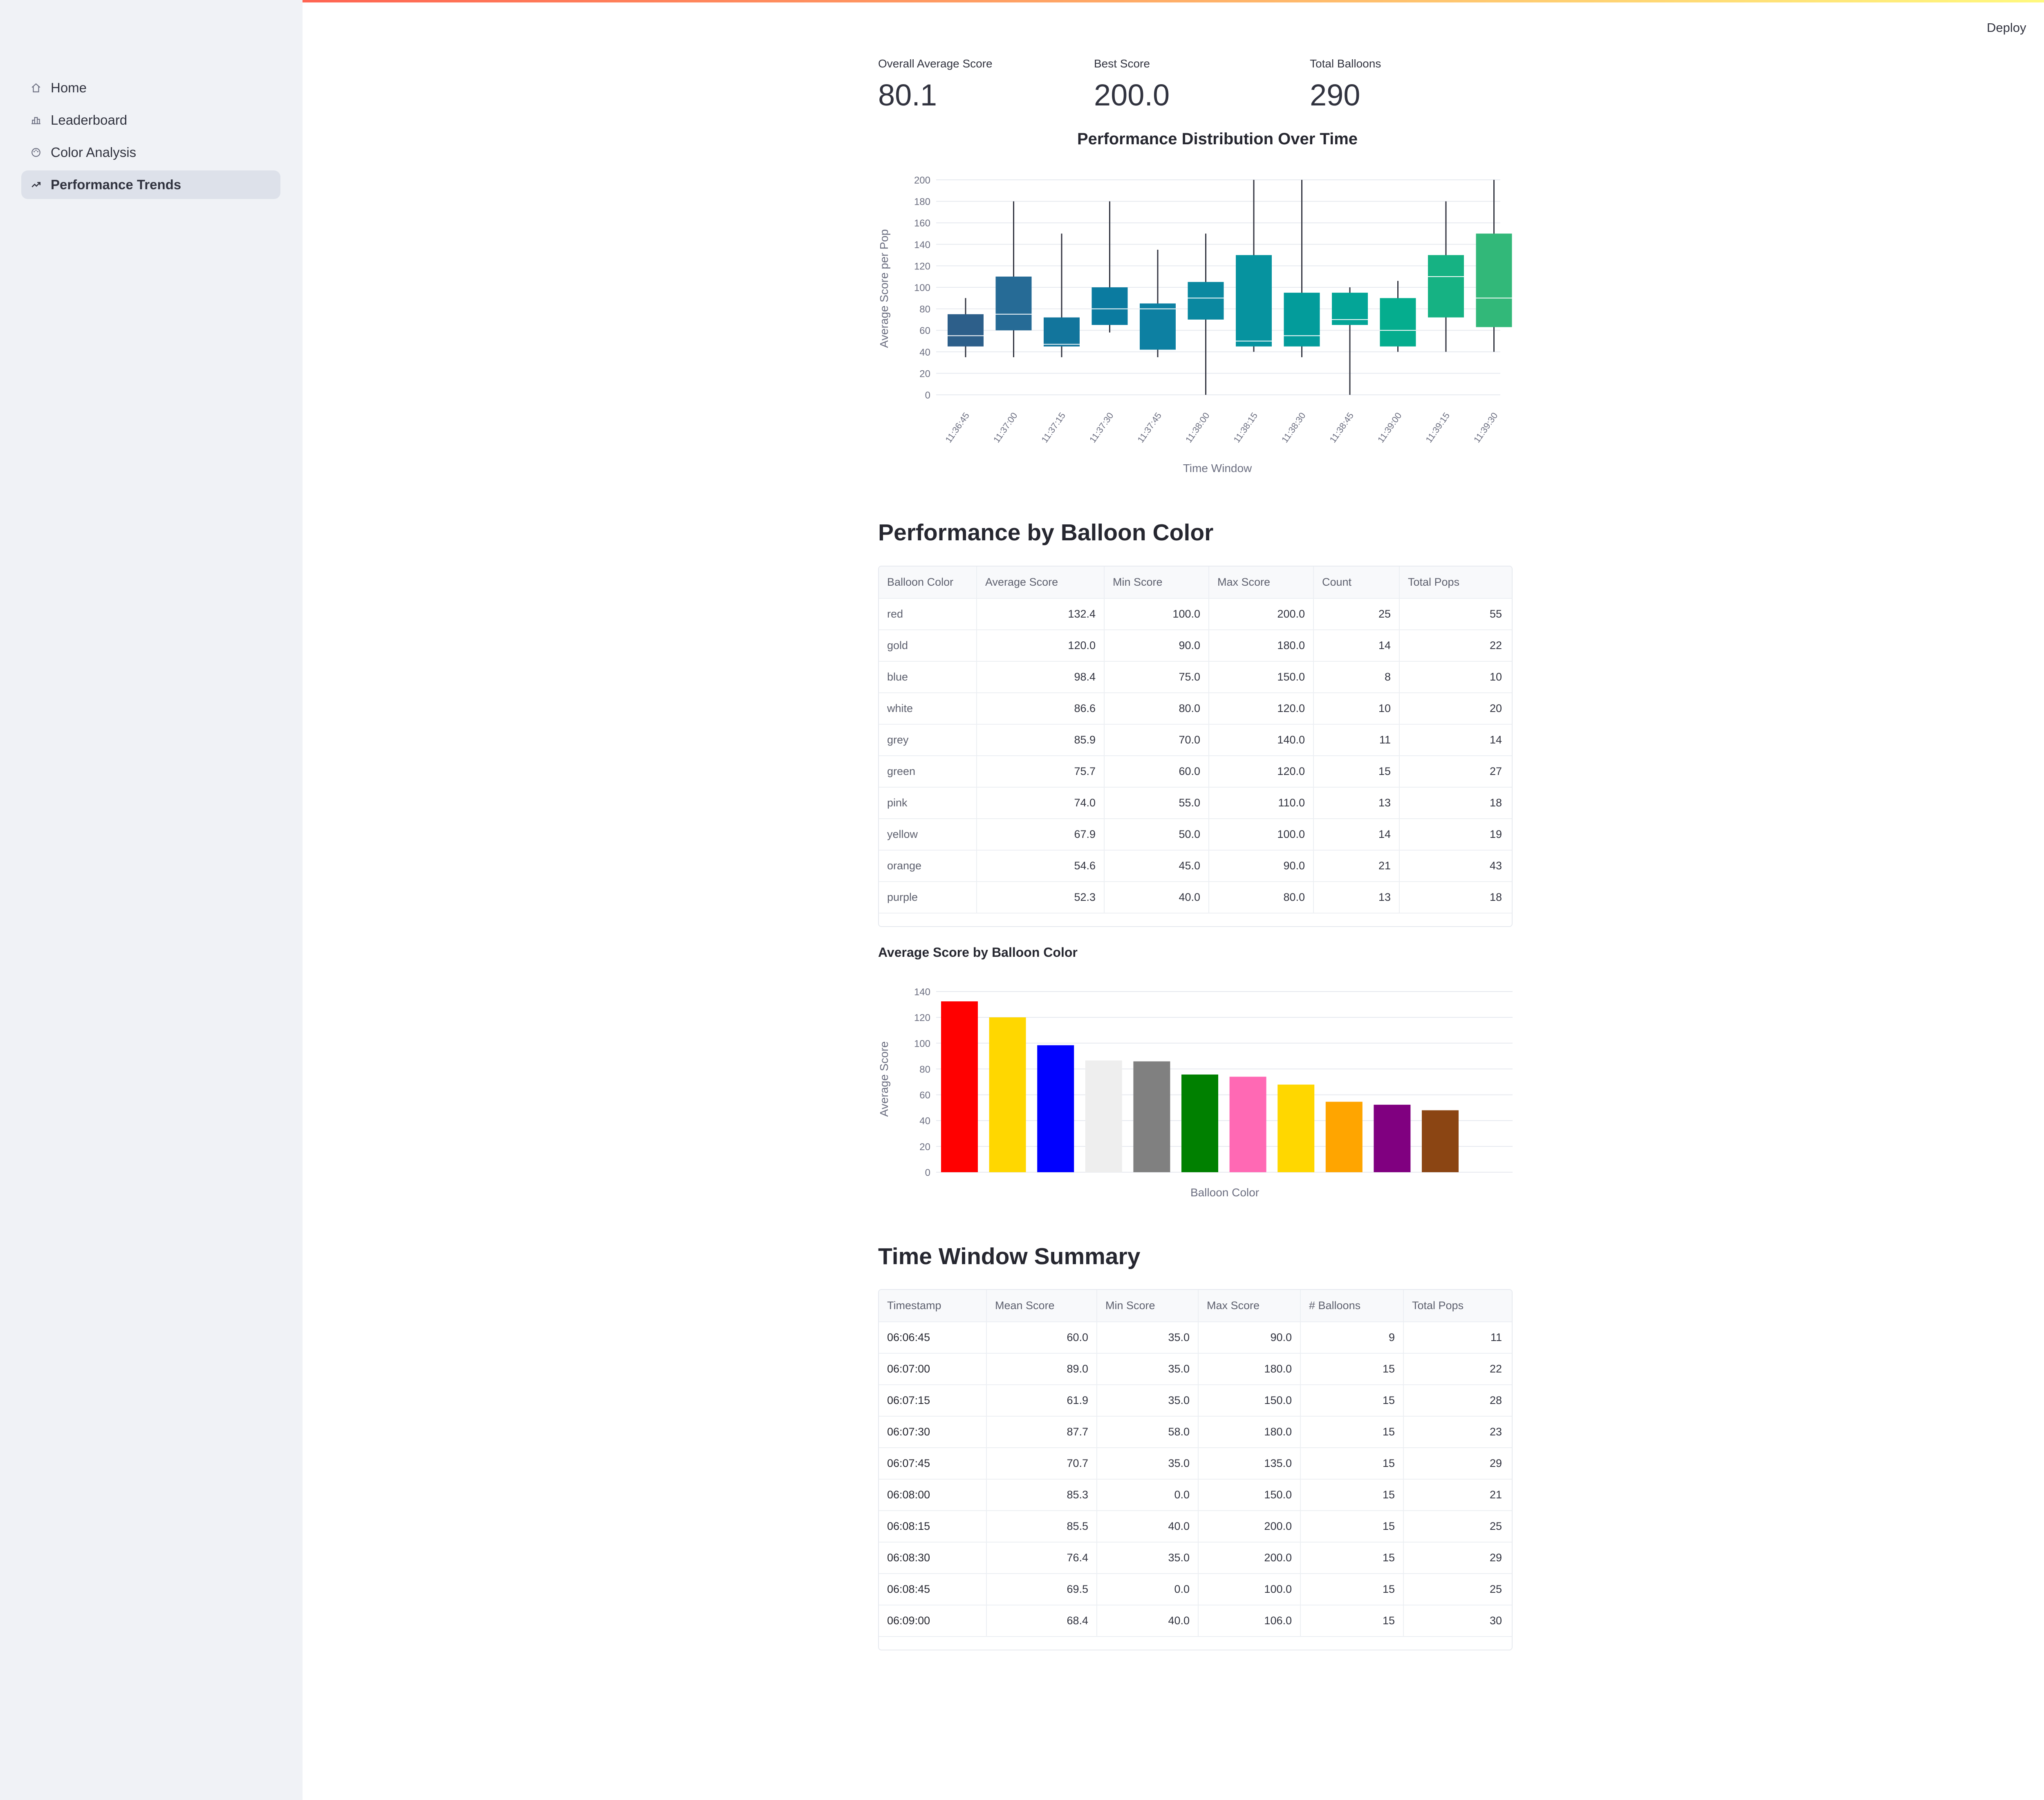 This screenshot has width=2044, height=1800. What do you see at coordinates (1457, 1432) in the screenshot?
I see `table-cell: 23` at bounding box center [1457, 1432].